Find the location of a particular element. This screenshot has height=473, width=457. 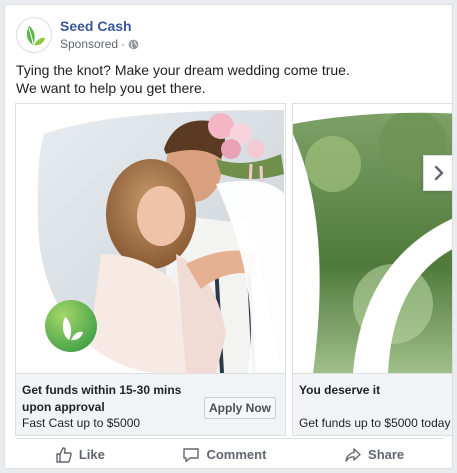

share-label: Share is located at coordinates (386, 454).